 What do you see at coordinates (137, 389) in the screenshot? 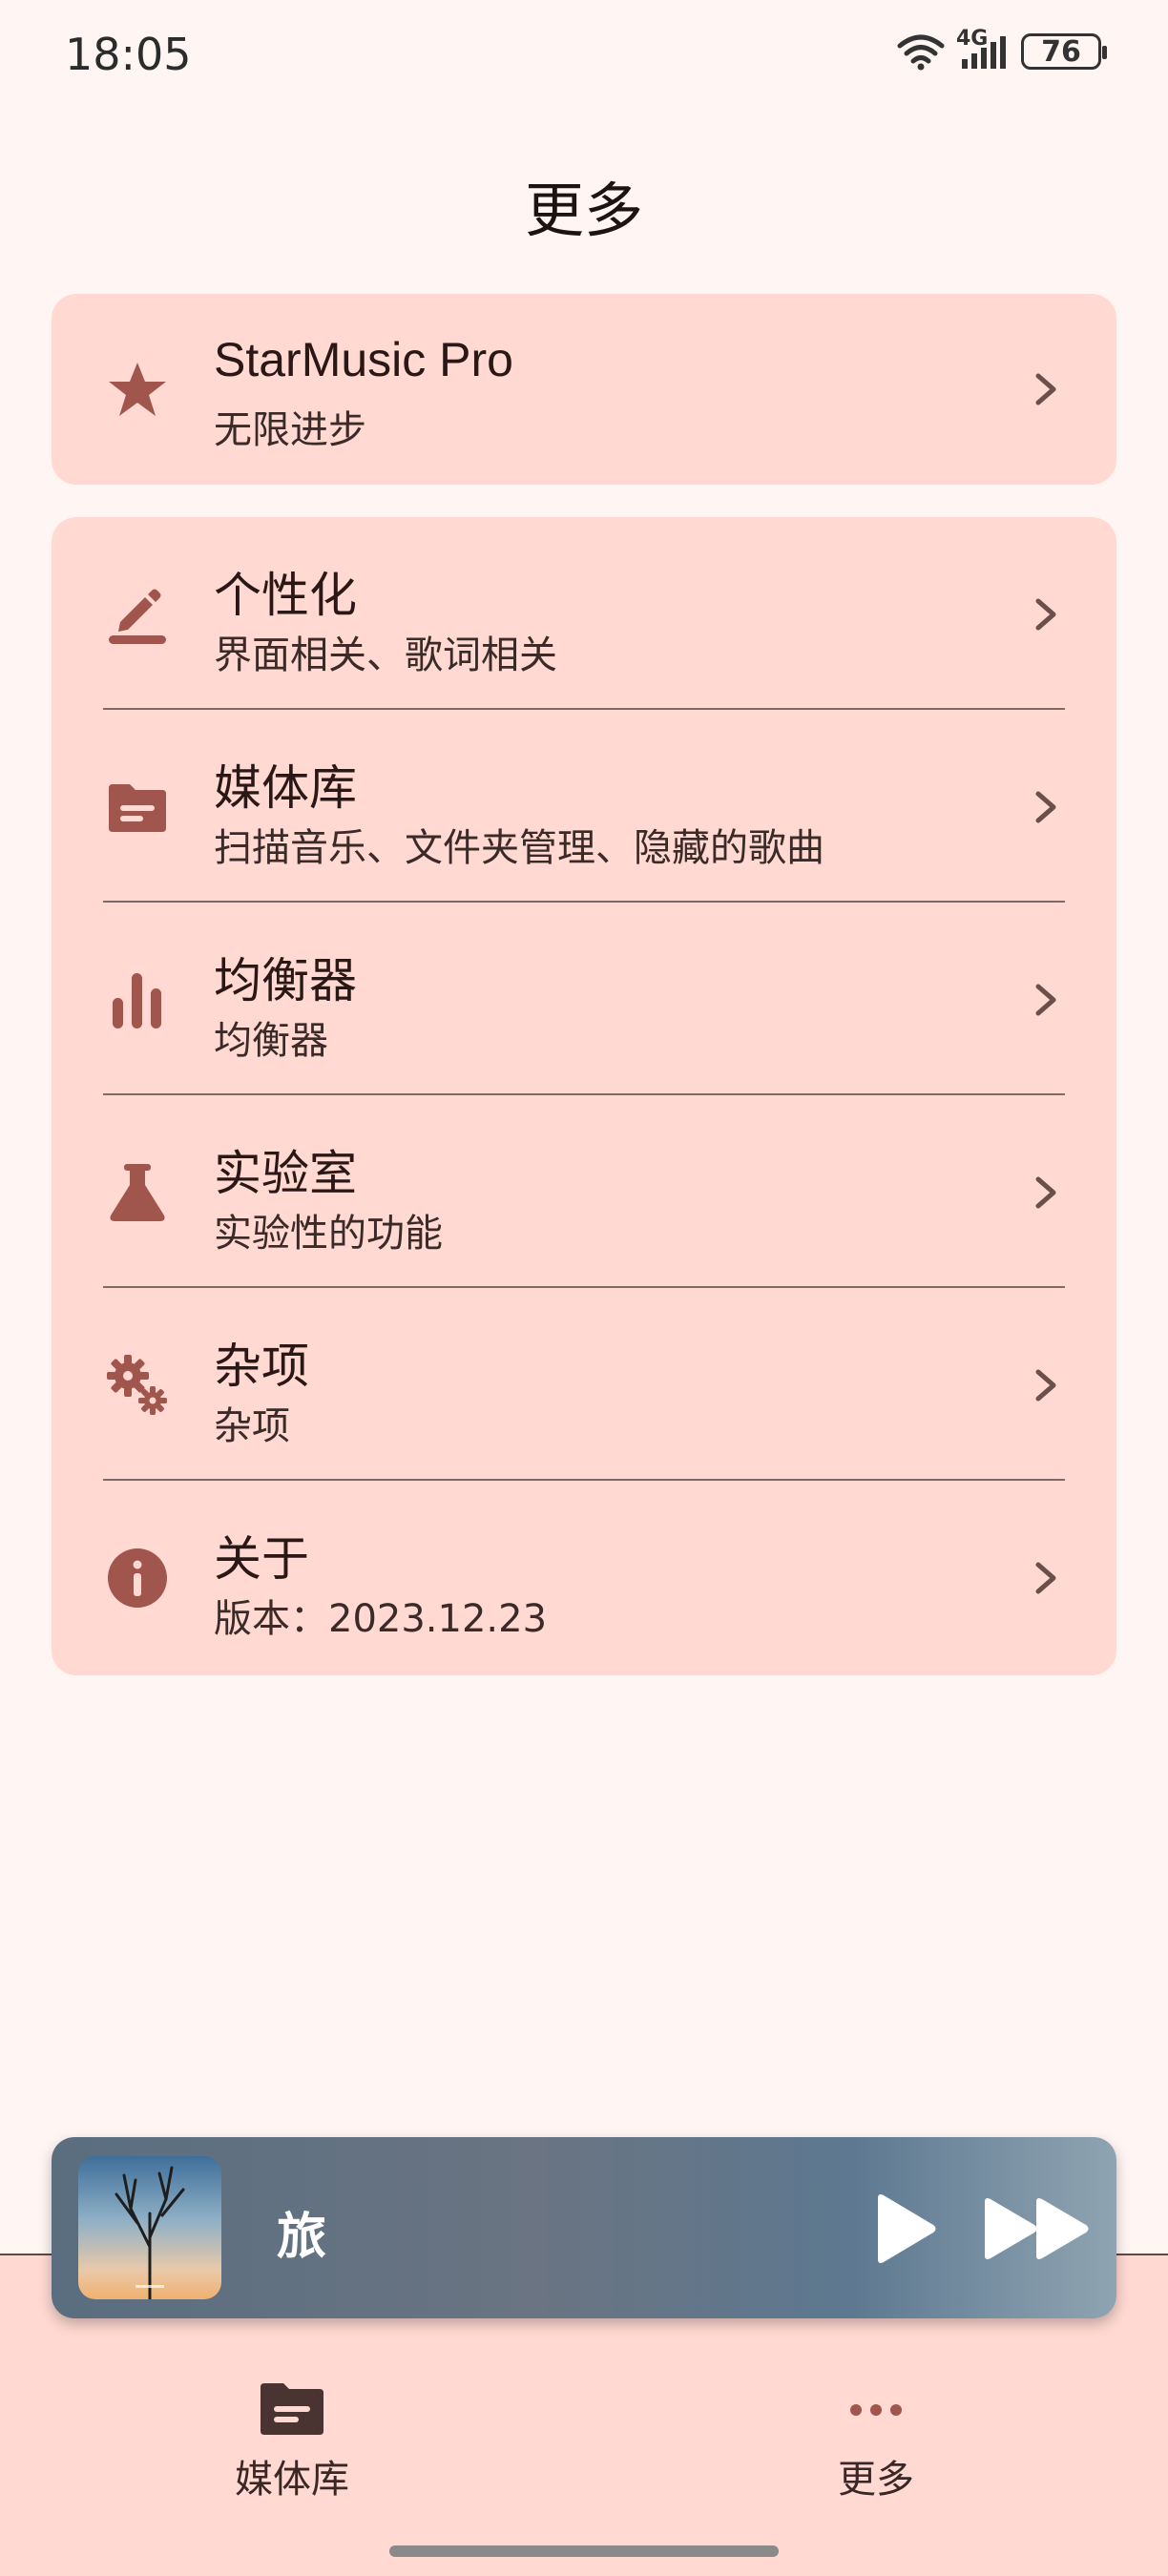
I see `star-icon` at bounding box center [137, 389].